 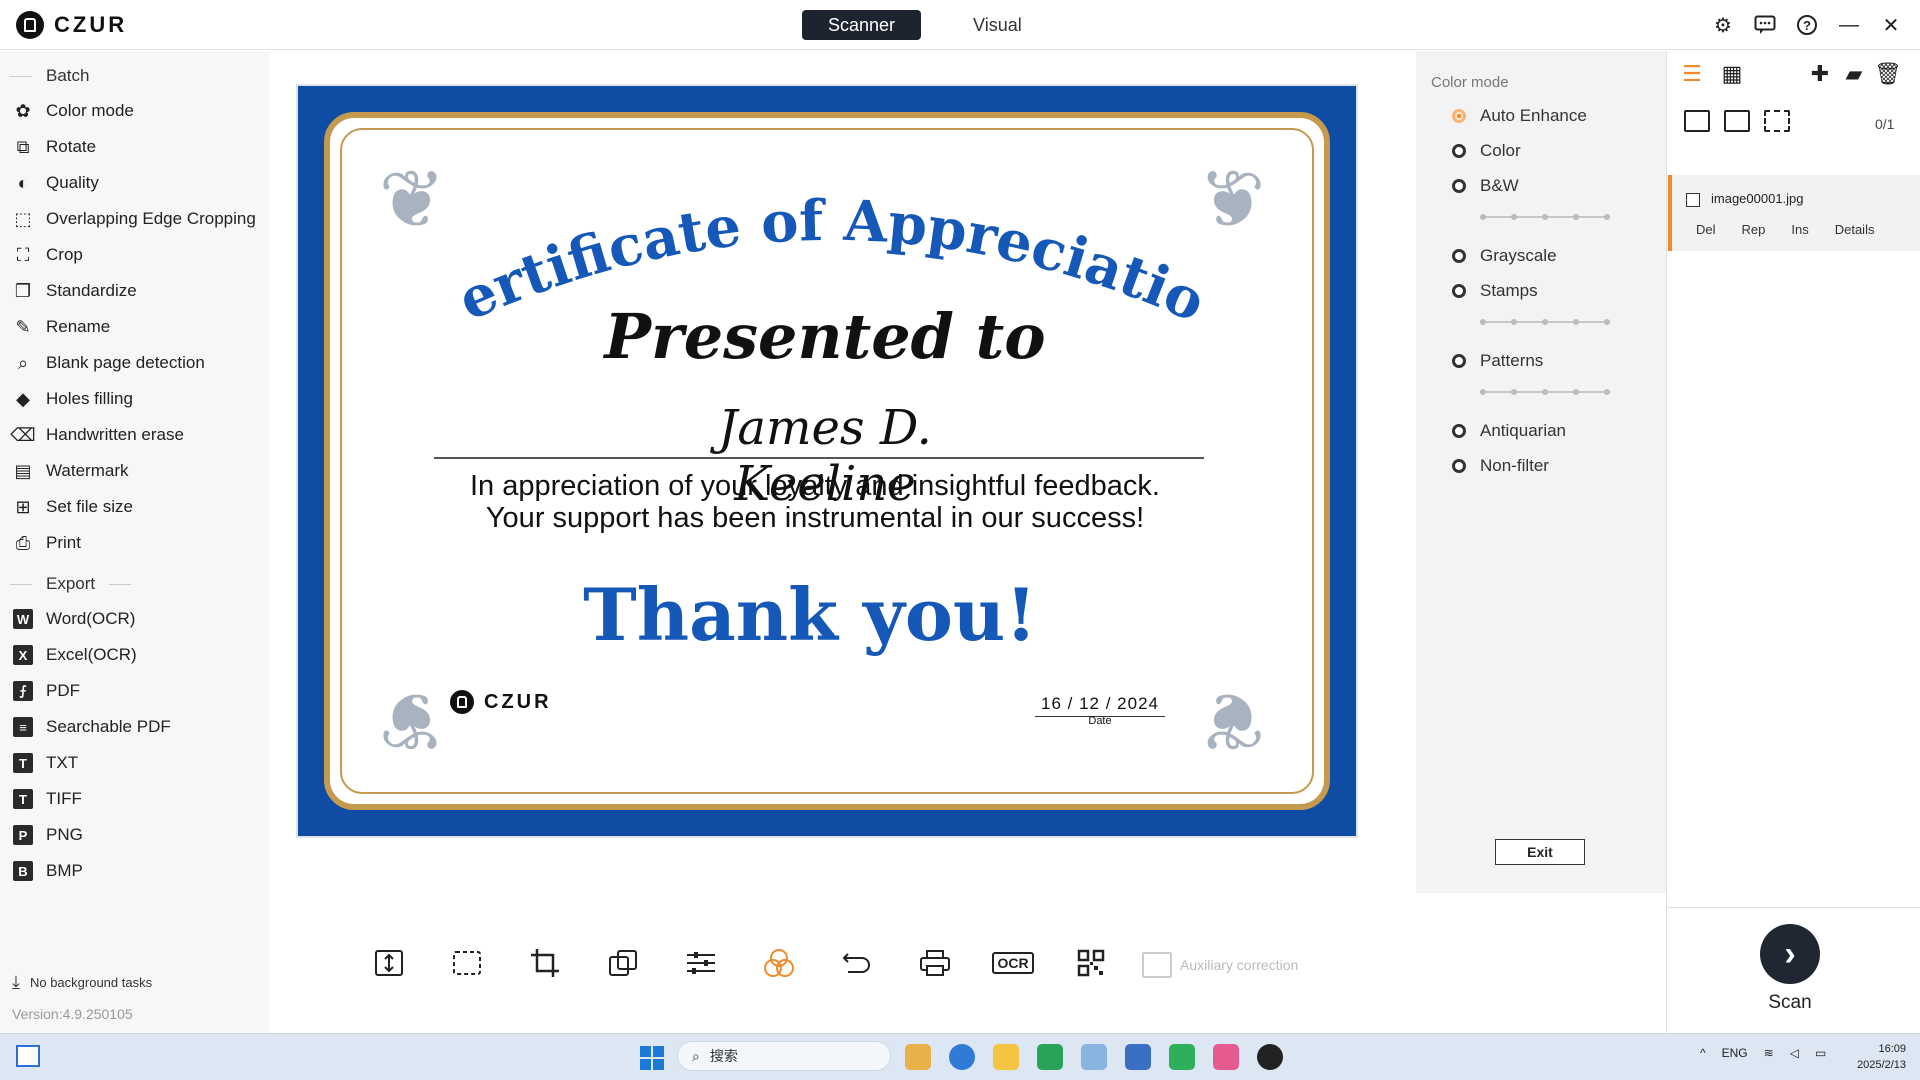 What do you see at coordinates (1854, 73) in the screenshot?
I see `folder-icon: ▰` at bounding box center [1854, 73].